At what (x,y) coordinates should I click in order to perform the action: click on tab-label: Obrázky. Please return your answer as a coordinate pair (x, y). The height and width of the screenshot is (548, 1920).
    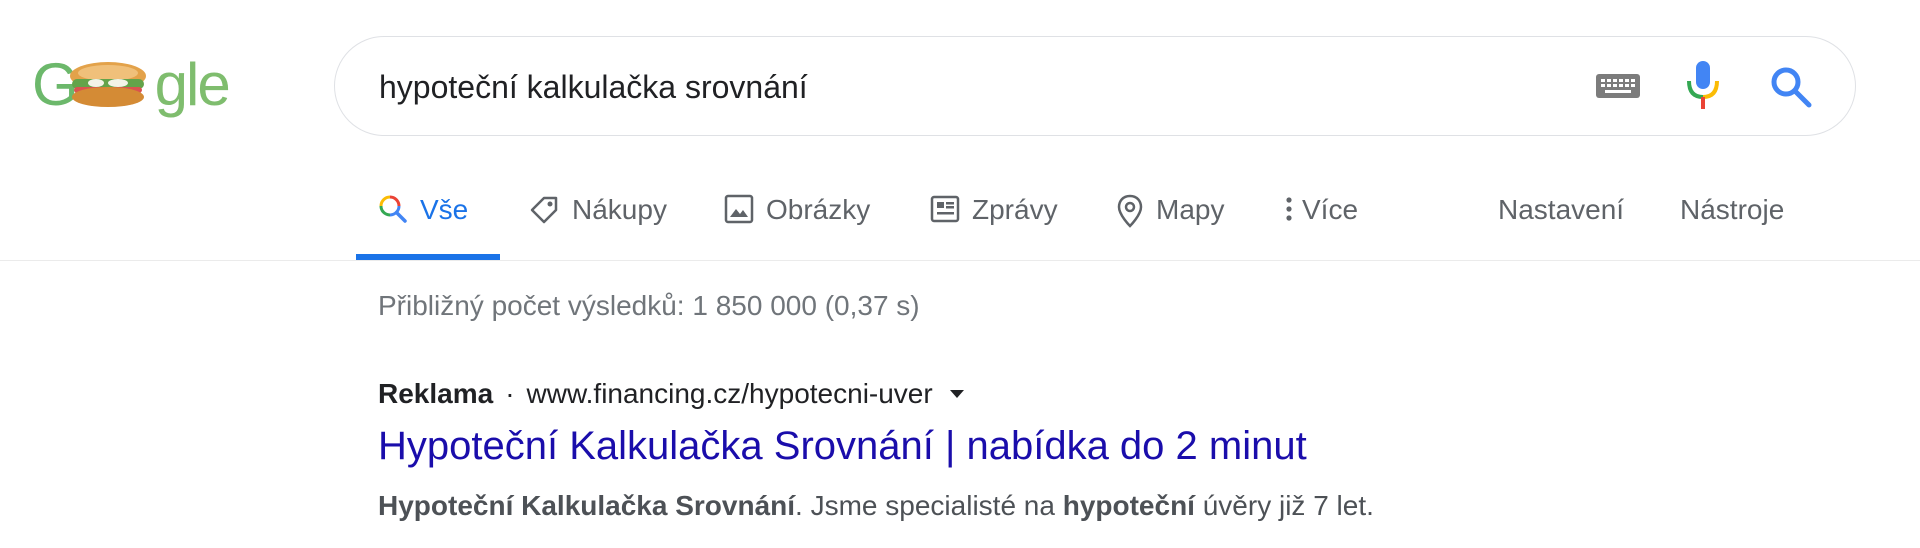
    Looking at the image, I should click on (818, 209).